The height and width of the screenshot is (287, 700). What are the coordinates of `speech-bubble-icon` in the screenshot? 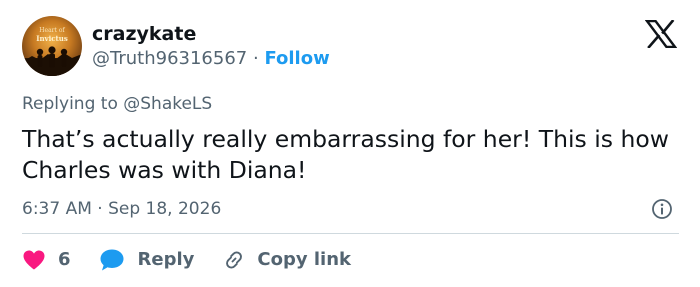 It's located at (112, 260).